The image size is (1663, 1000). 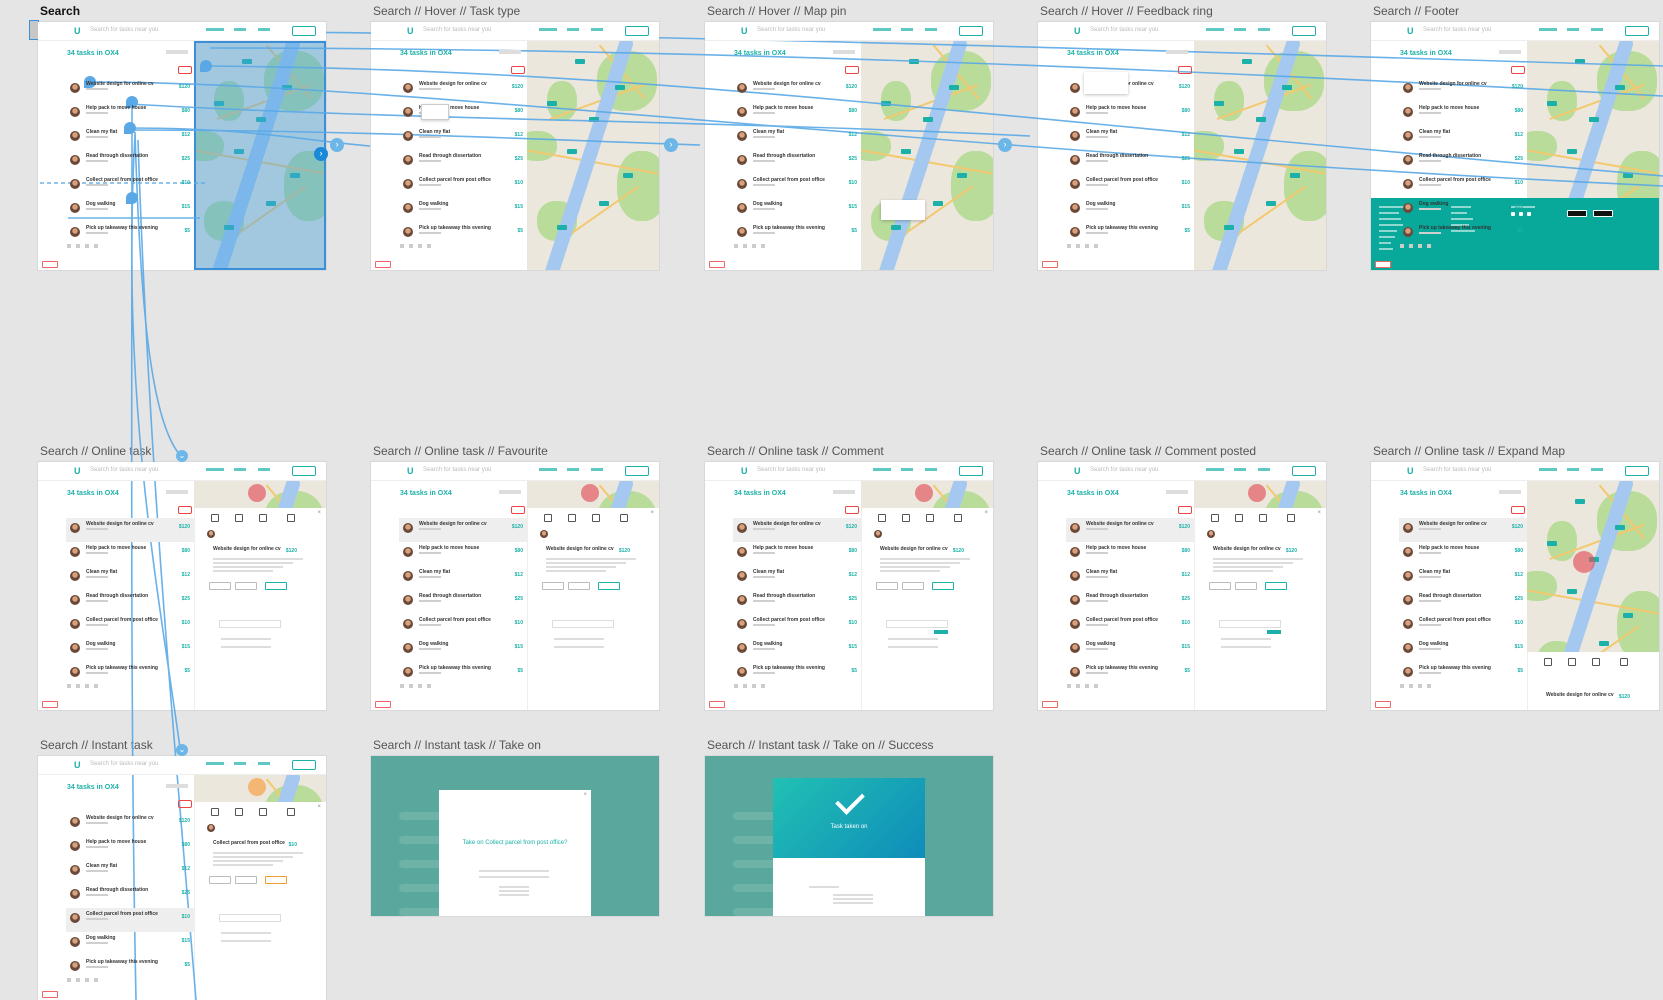 I want to click on app-store-badge, so click(x=1577, y=213).